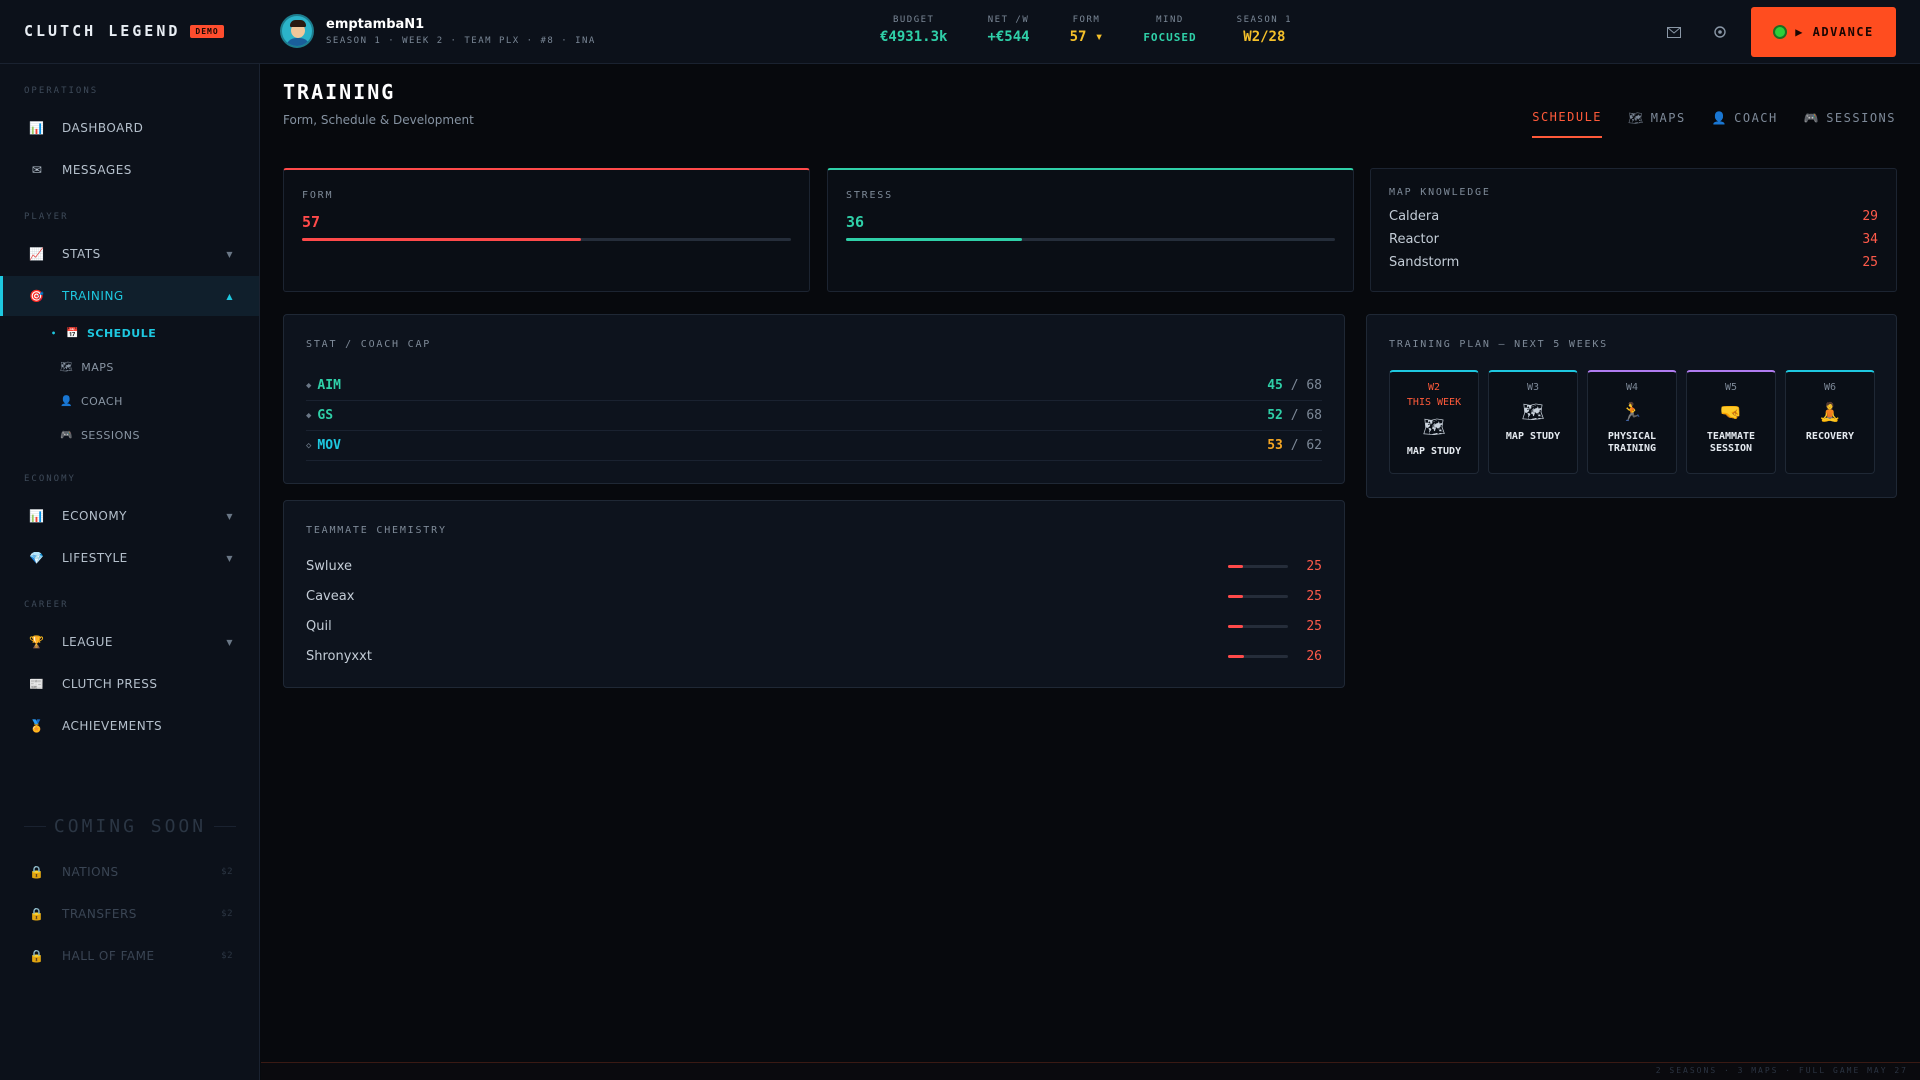 Image resolution: width=1920 pixels, height=1080 pixels. I want to click on diamond-outline-icon: ◇, so click(309, 445).